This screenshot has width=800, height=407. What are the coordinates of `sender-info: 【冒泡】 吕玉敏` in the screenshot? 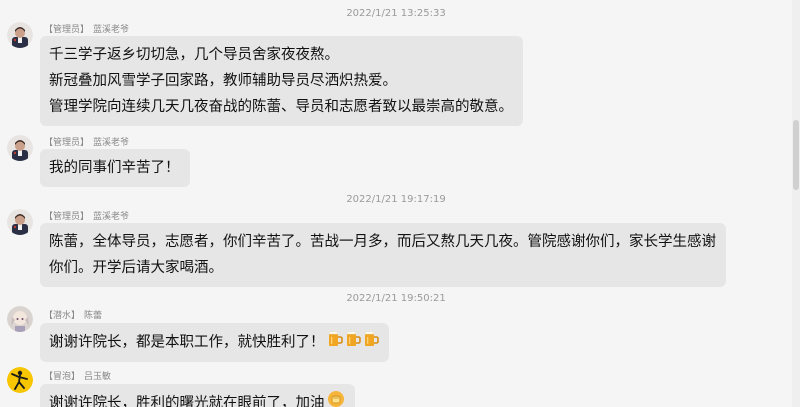 It's located at (77, 375).